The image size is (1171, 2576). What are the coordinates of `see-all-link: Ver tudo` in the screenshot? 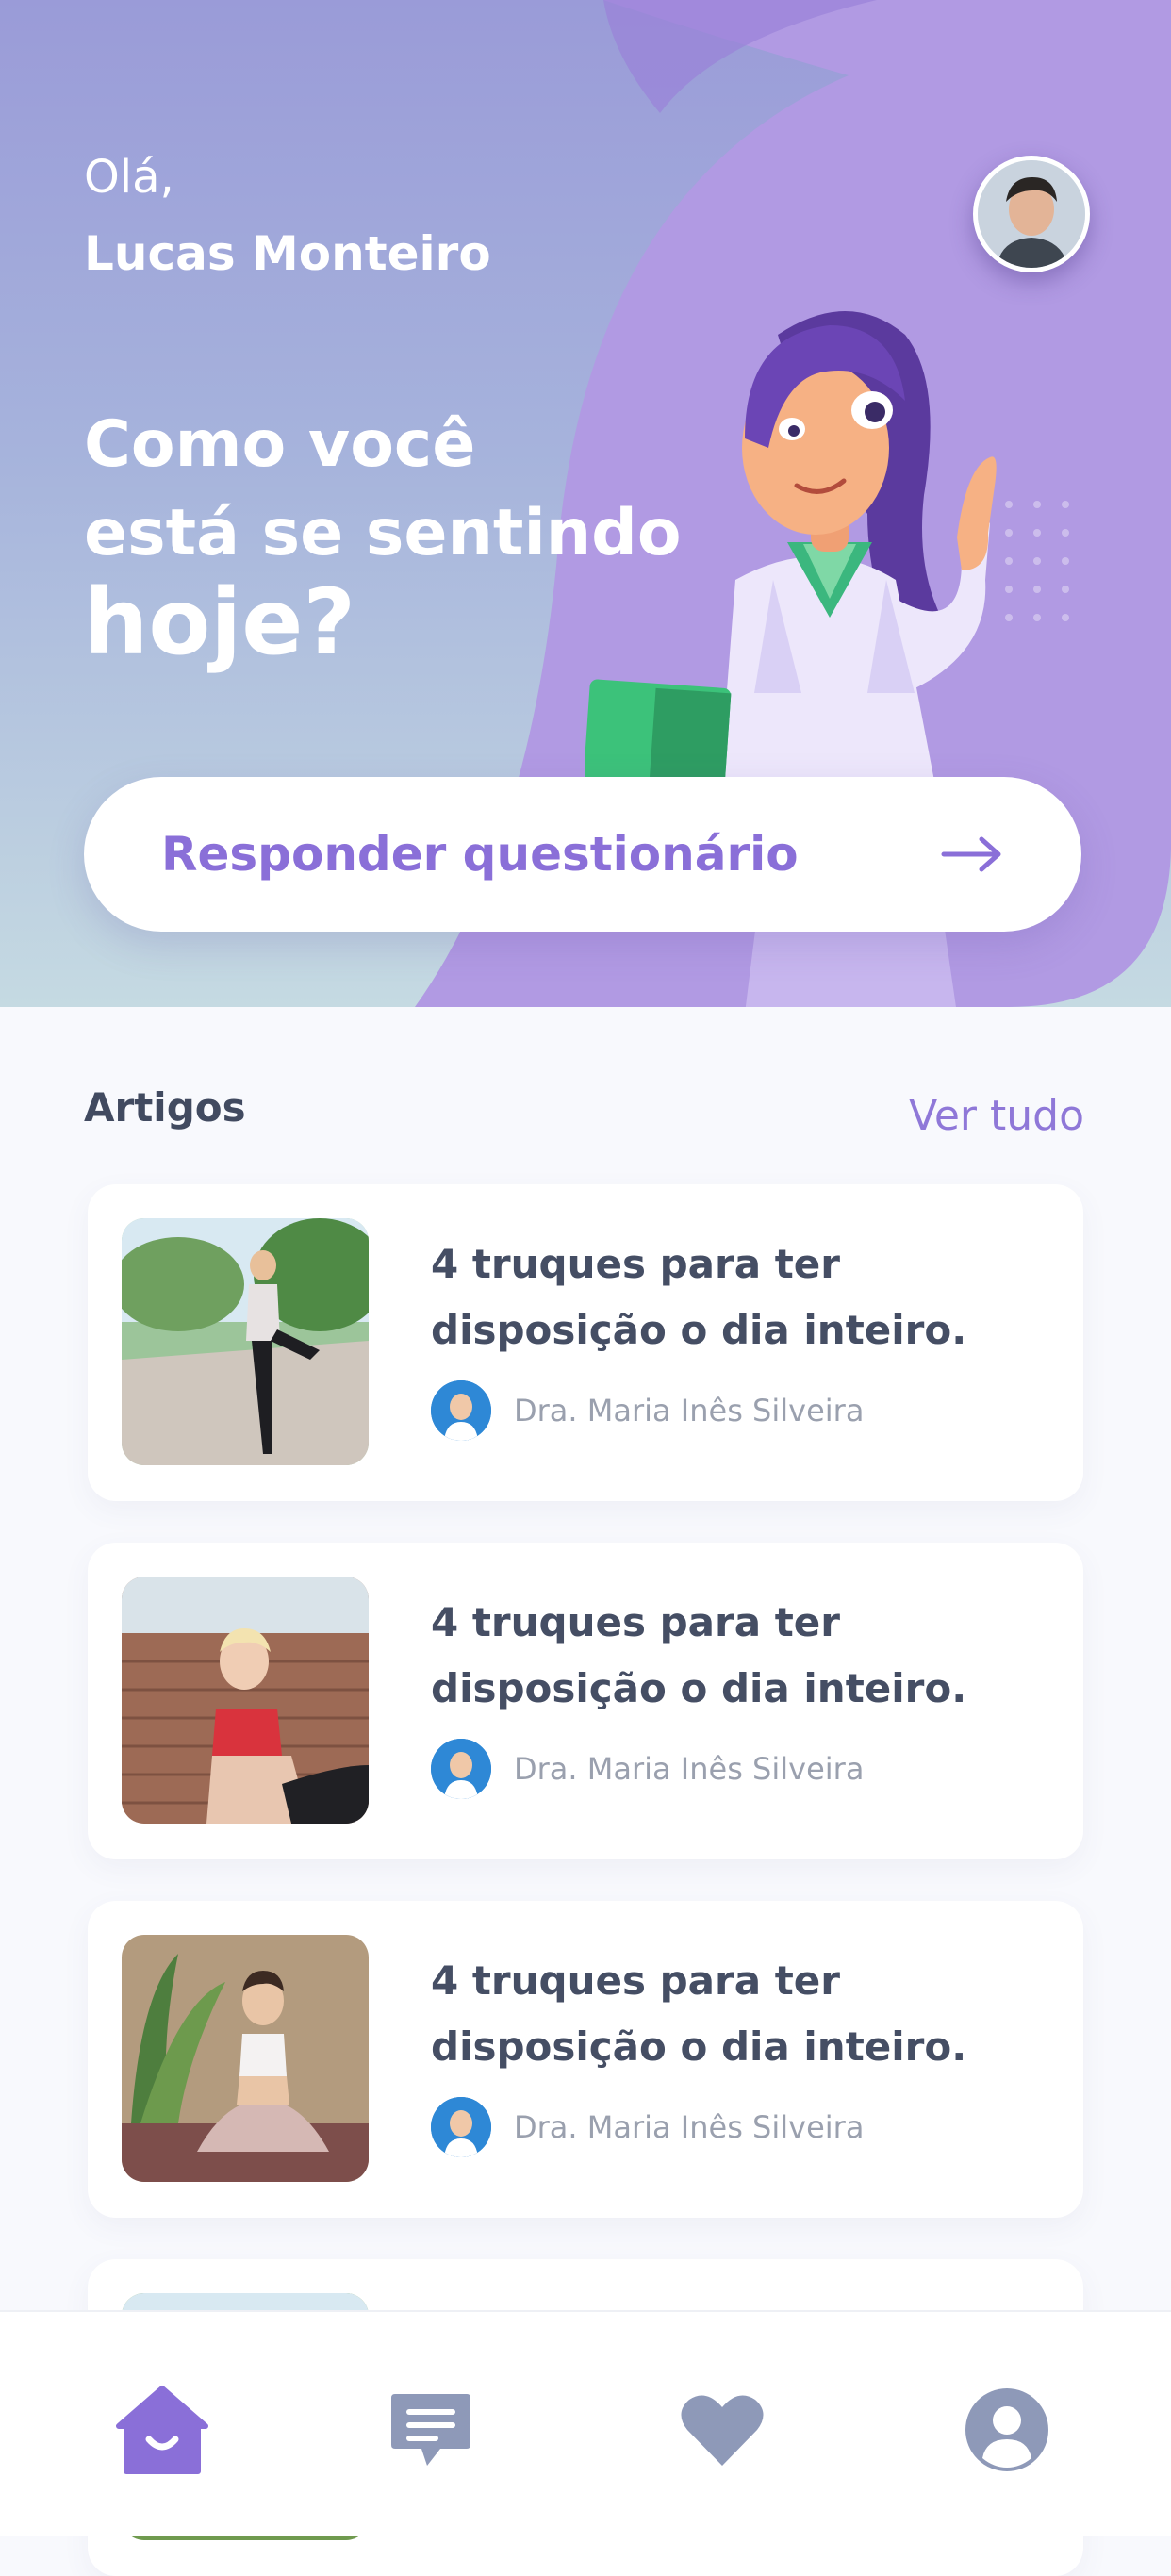 It's located at (996, 1116).